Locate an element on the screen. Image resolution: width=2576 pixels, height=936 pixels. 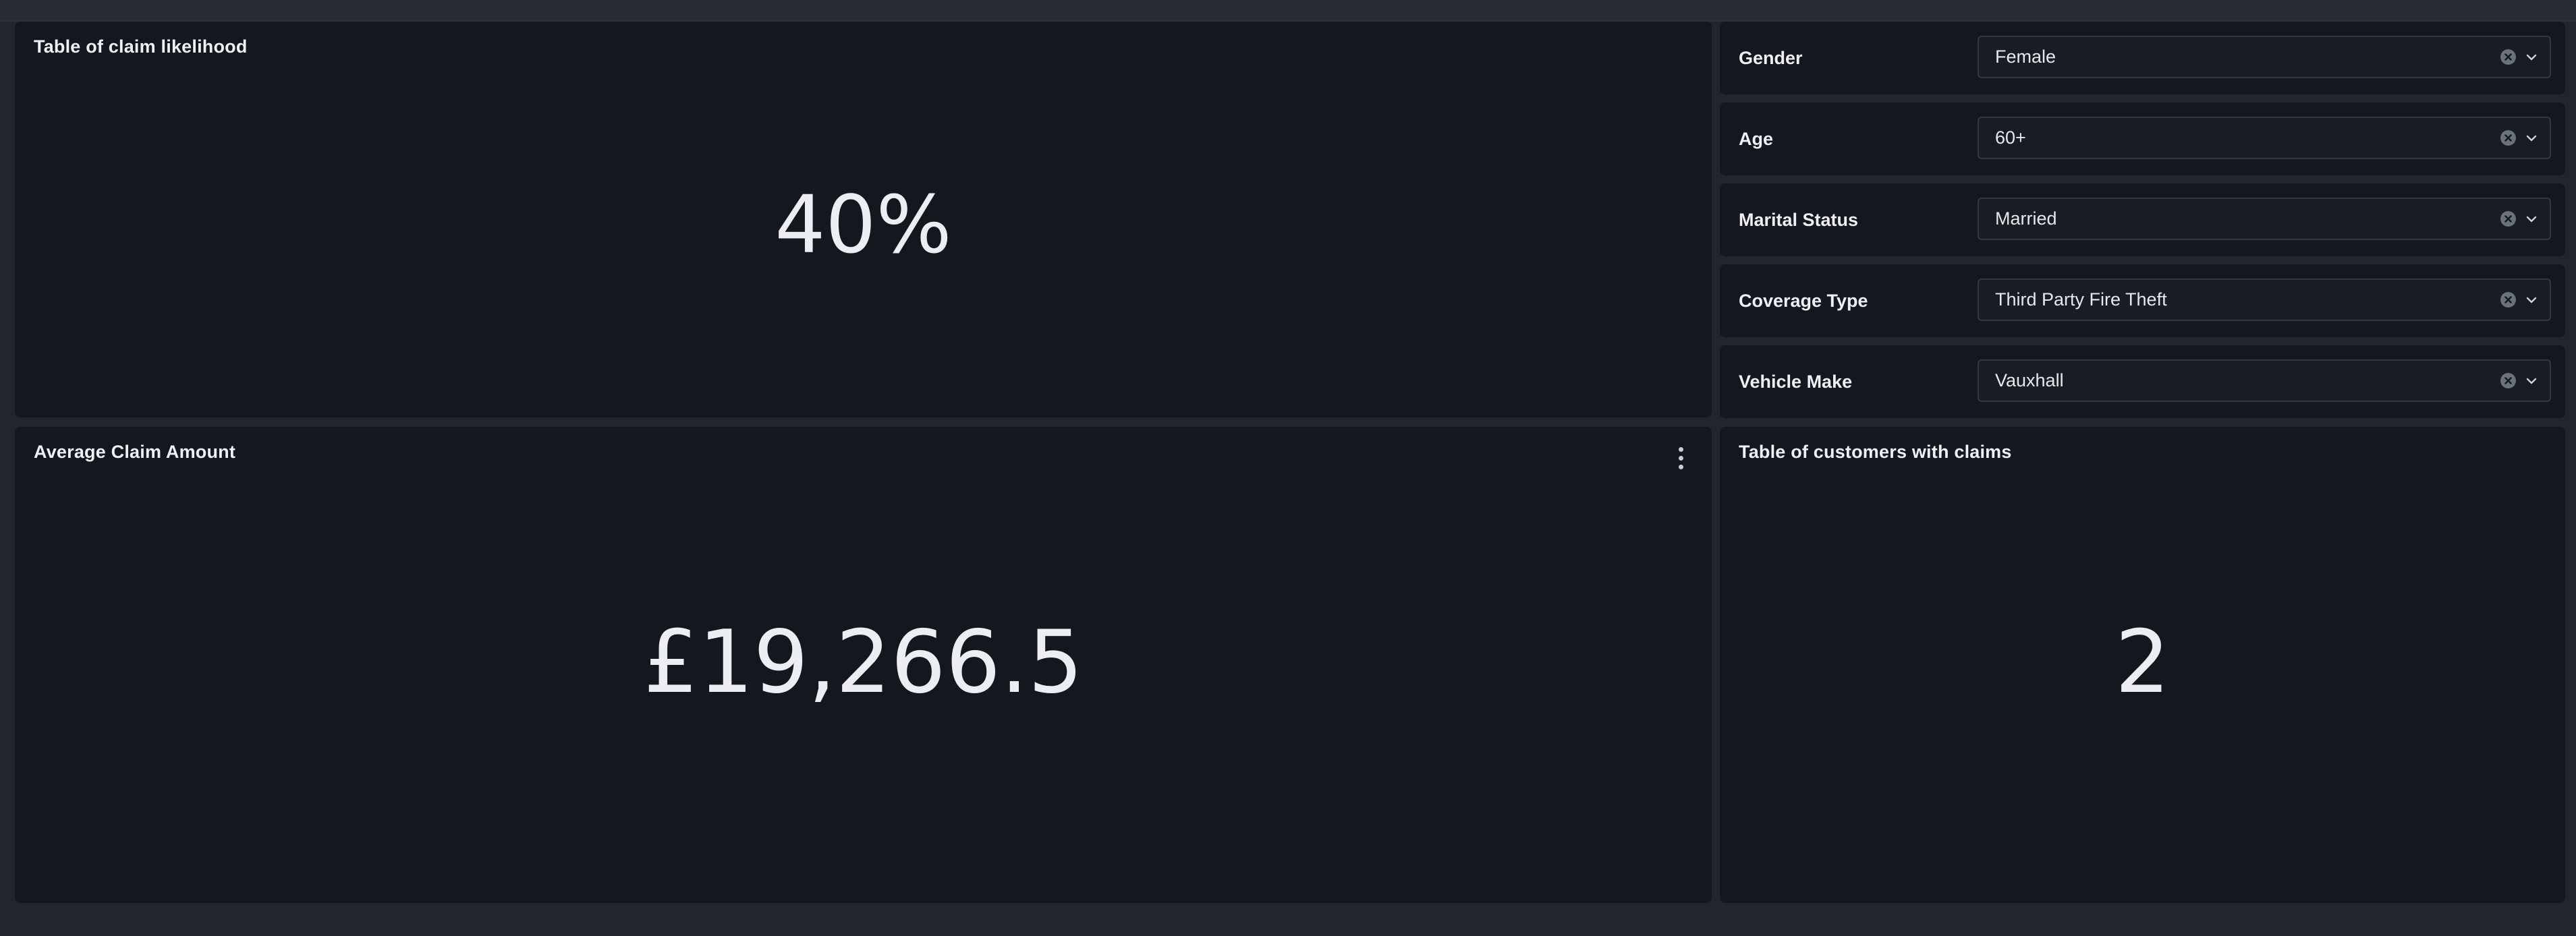
filter-coverage-type: Coverage Type Third Party Fire Theft is located at coordinates (2142, 300).